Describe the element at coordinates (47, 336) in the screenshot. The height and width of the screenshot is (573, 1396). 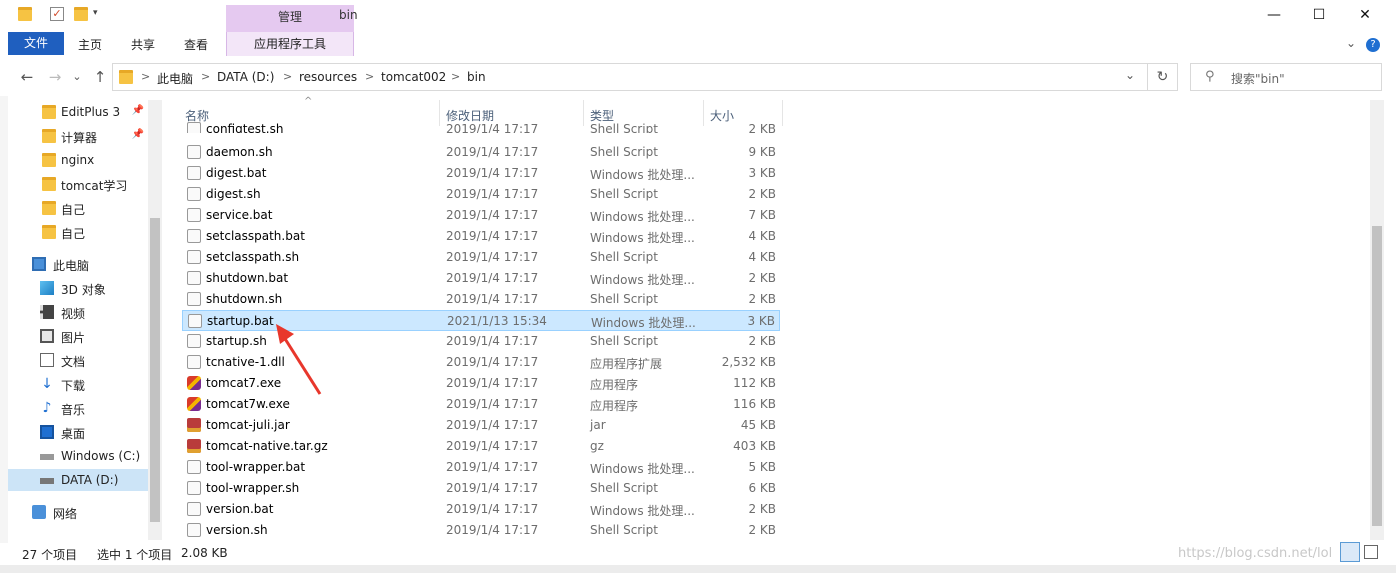
I see `picture-icon` at that location.